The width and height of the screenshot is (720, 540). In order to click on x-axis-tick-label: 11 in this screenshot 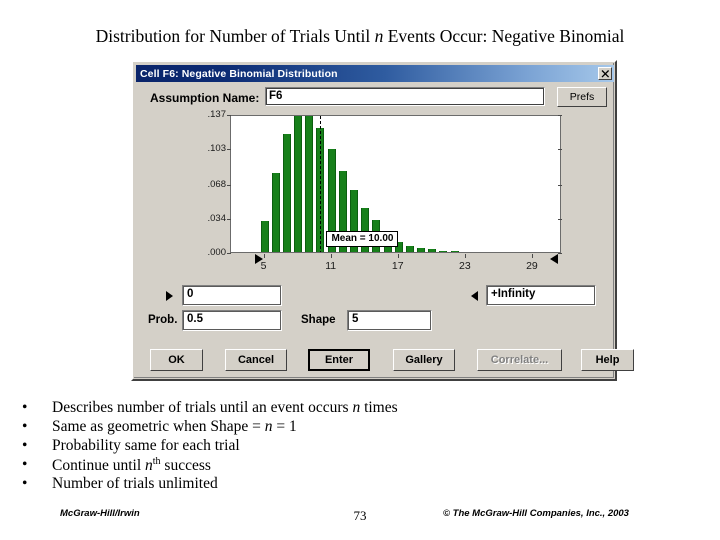, I will do `click(331, 266)`.